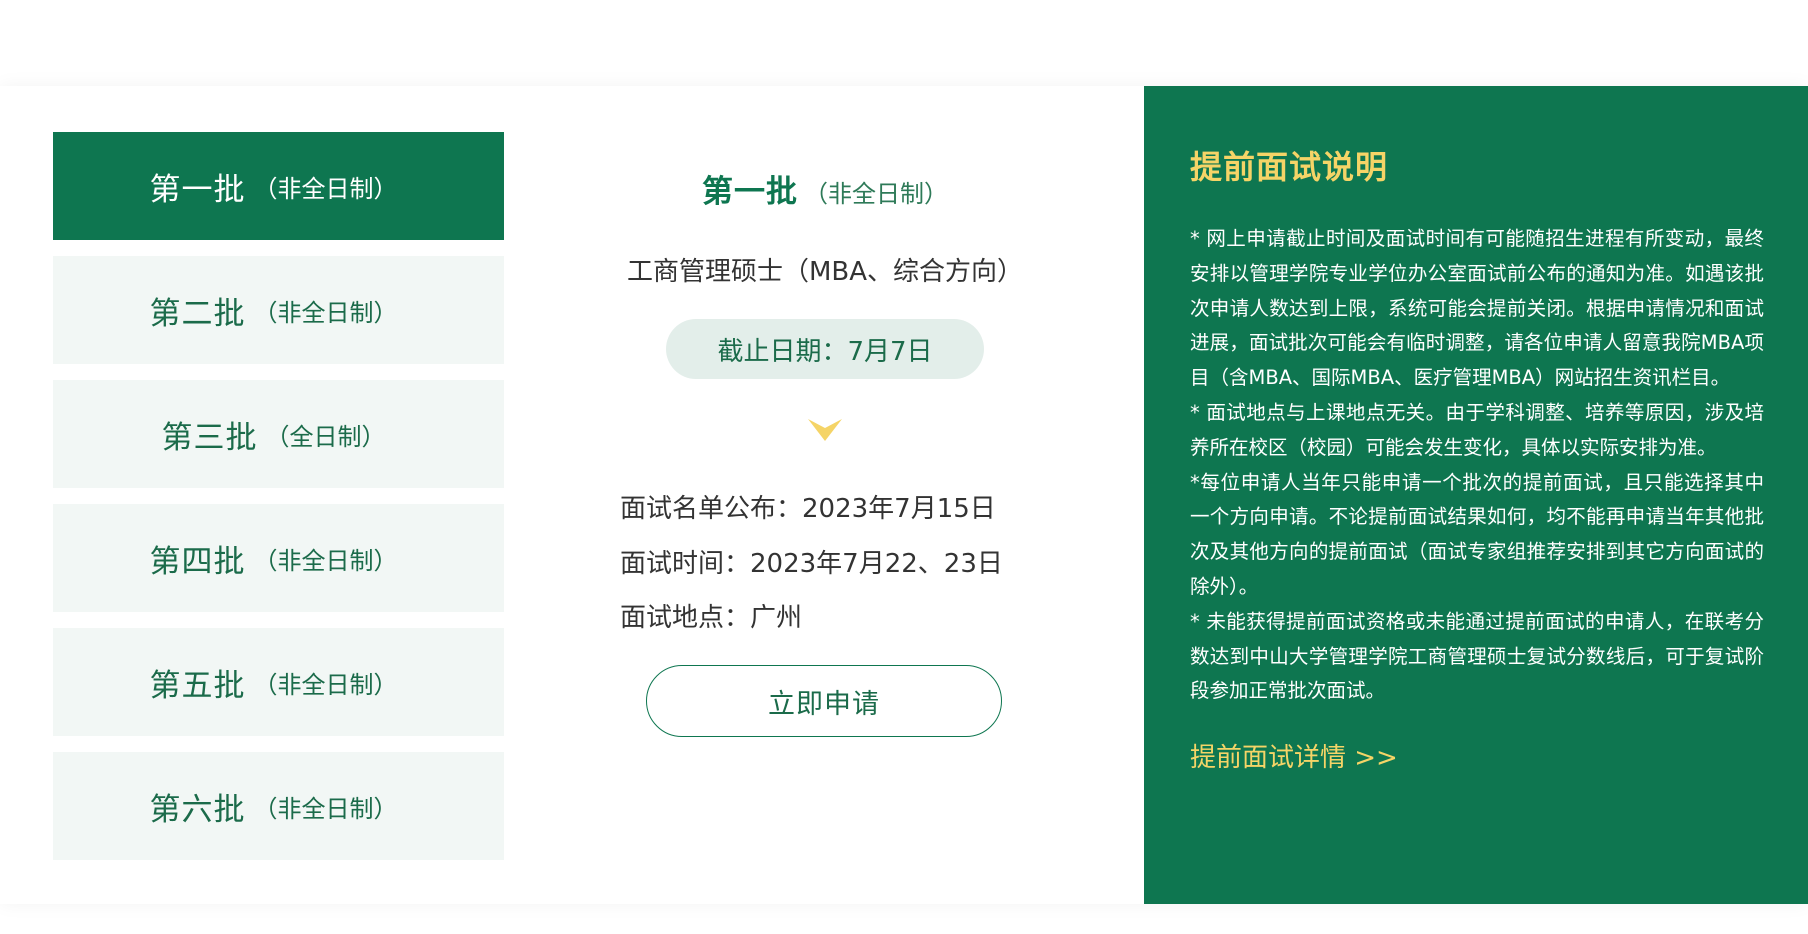  Describe the element at coordinates (325, 436) in the screenshot. I see `batch-tab-type: （全日制）` at that location.